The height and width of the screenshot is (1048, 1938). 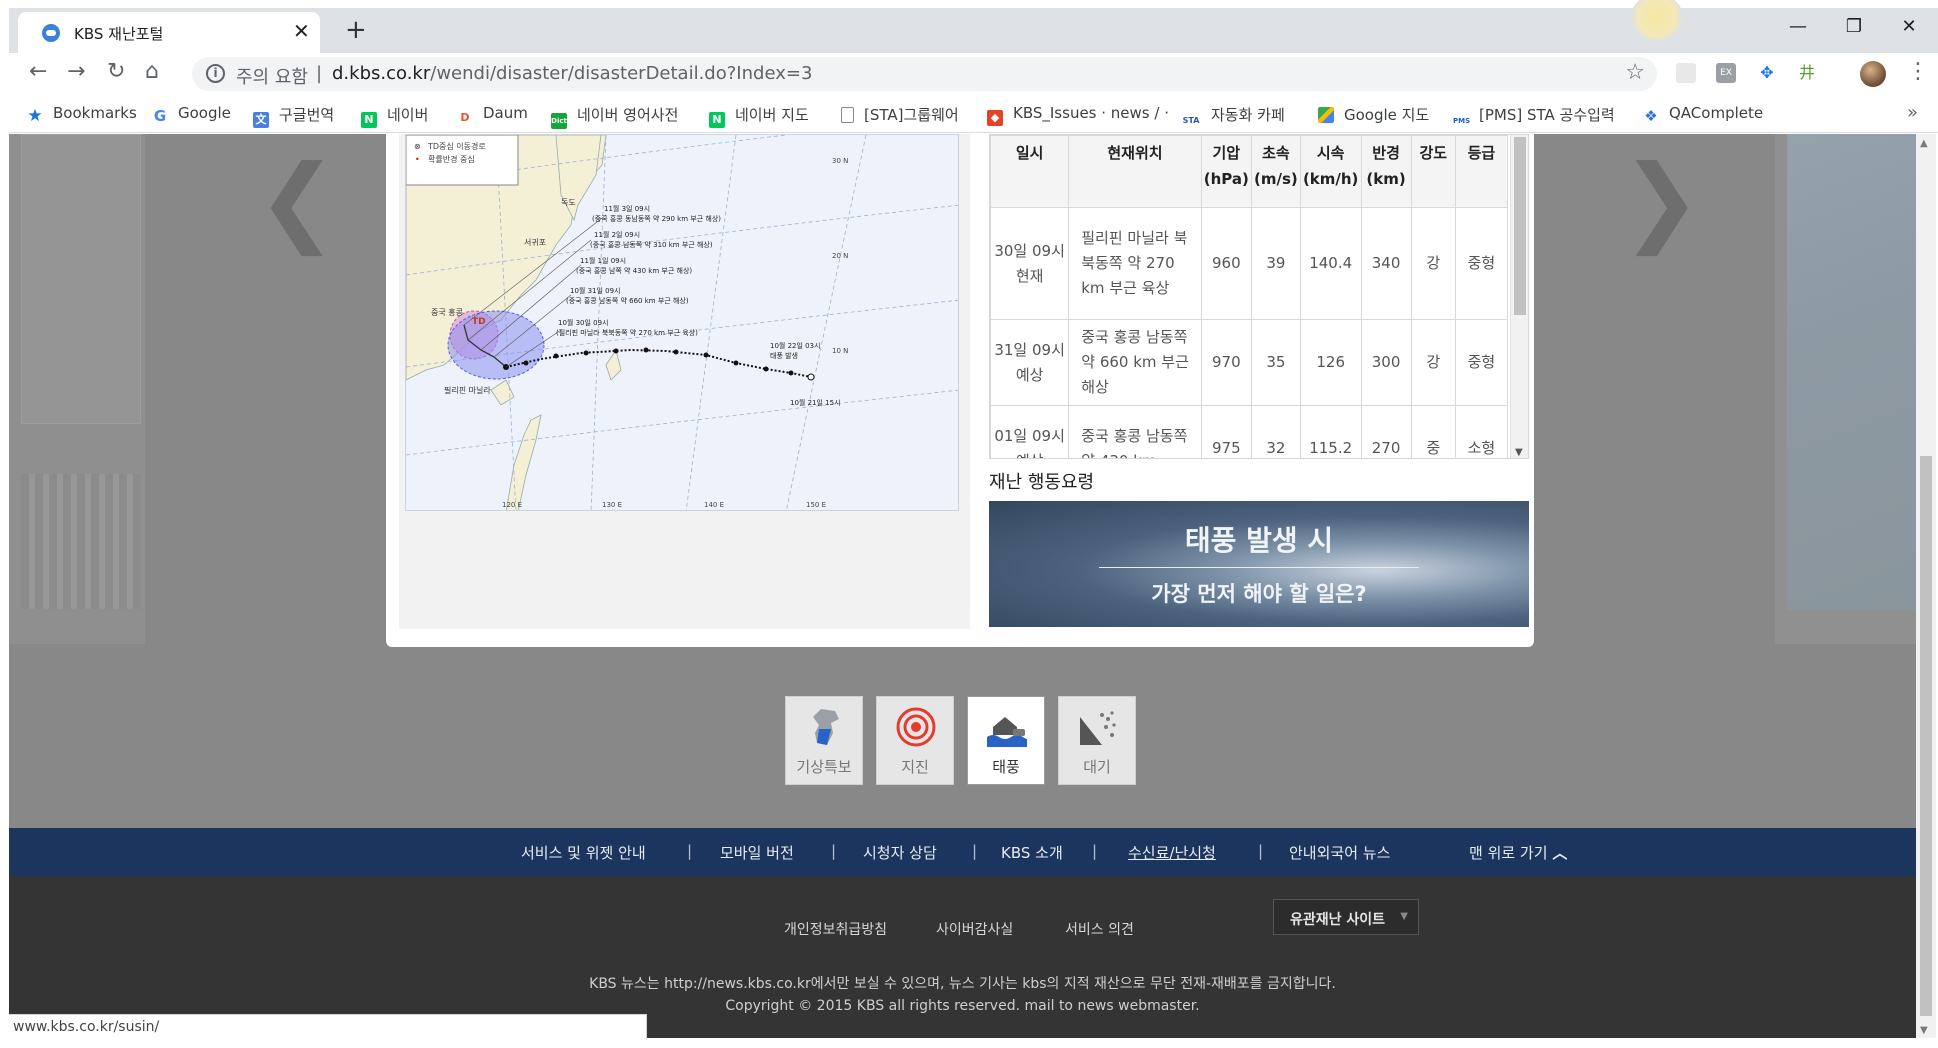 What do you see at coordinates (307, 115) in the screenshot?
I see `bookmark-label: 구글번역` at bounding box center [307, 115].